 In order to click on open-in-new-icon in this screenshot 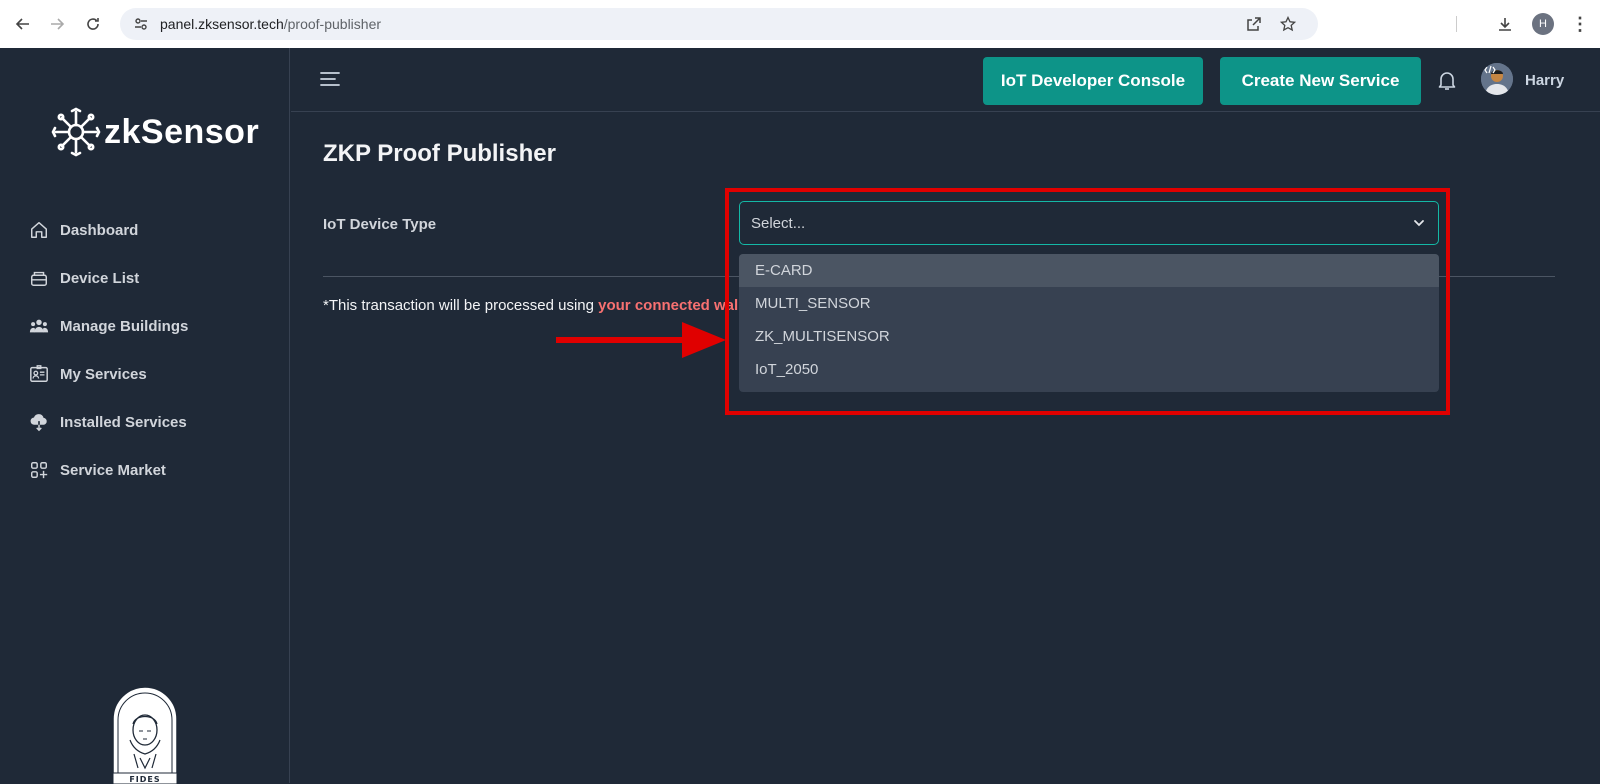, I will do `click(1254, 24)`.